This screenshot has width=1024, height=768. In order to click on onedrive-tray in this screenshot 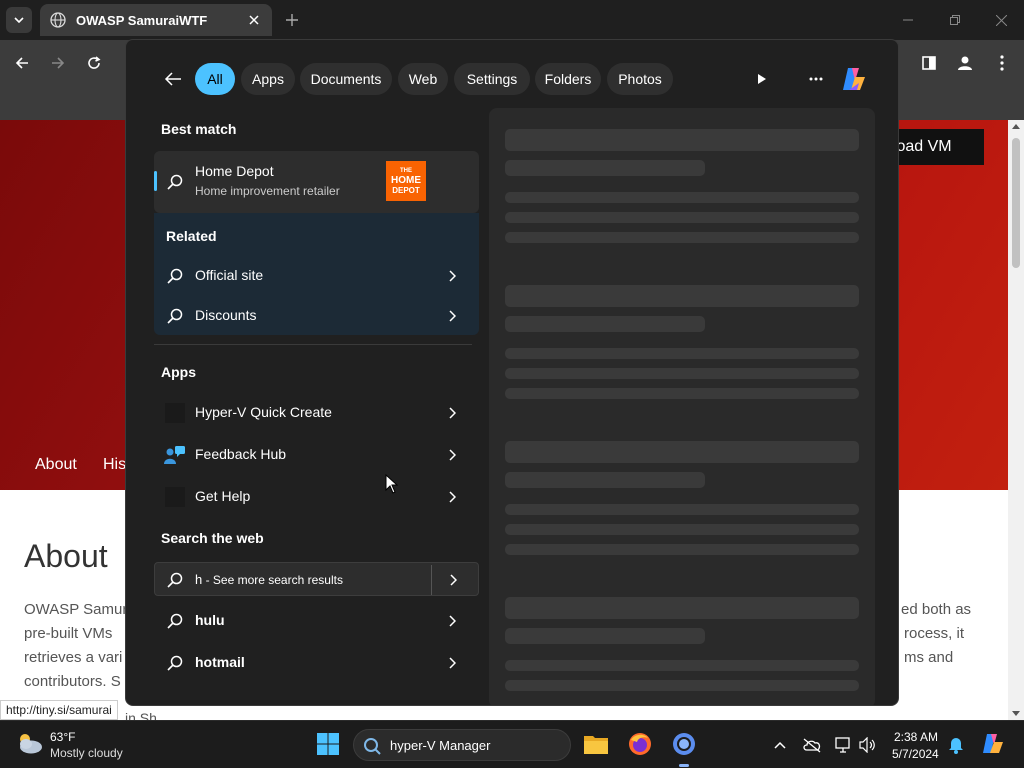, I will do `click(812, 745)`.